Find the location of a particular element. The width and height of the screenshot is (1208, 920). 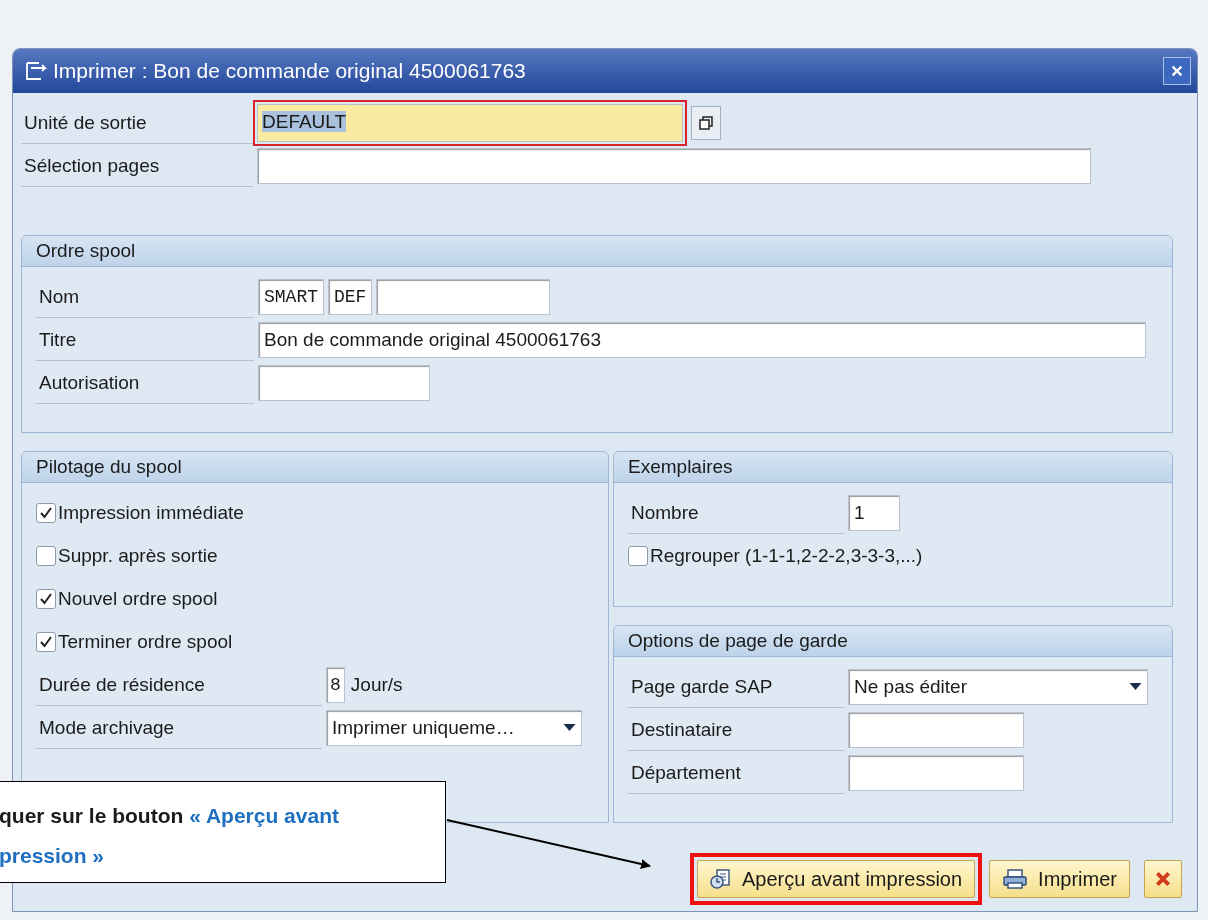

callout-text: quer sur le bouton « Aperçu avant pression » is located at coordinates (170, 836).